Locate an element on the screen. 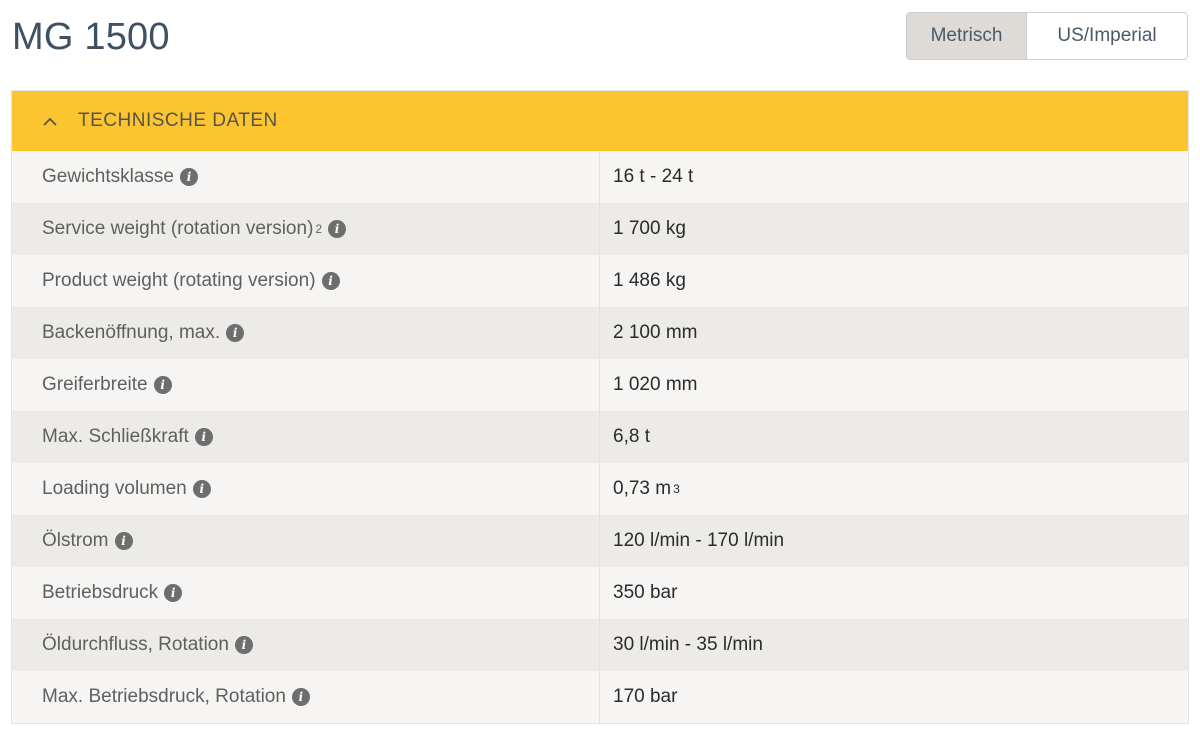 The width and height of the screenshot is (1200, 738). table-row: Ölstrom i 120 l/min - 170 l/min is located at coordinates (600, 541).